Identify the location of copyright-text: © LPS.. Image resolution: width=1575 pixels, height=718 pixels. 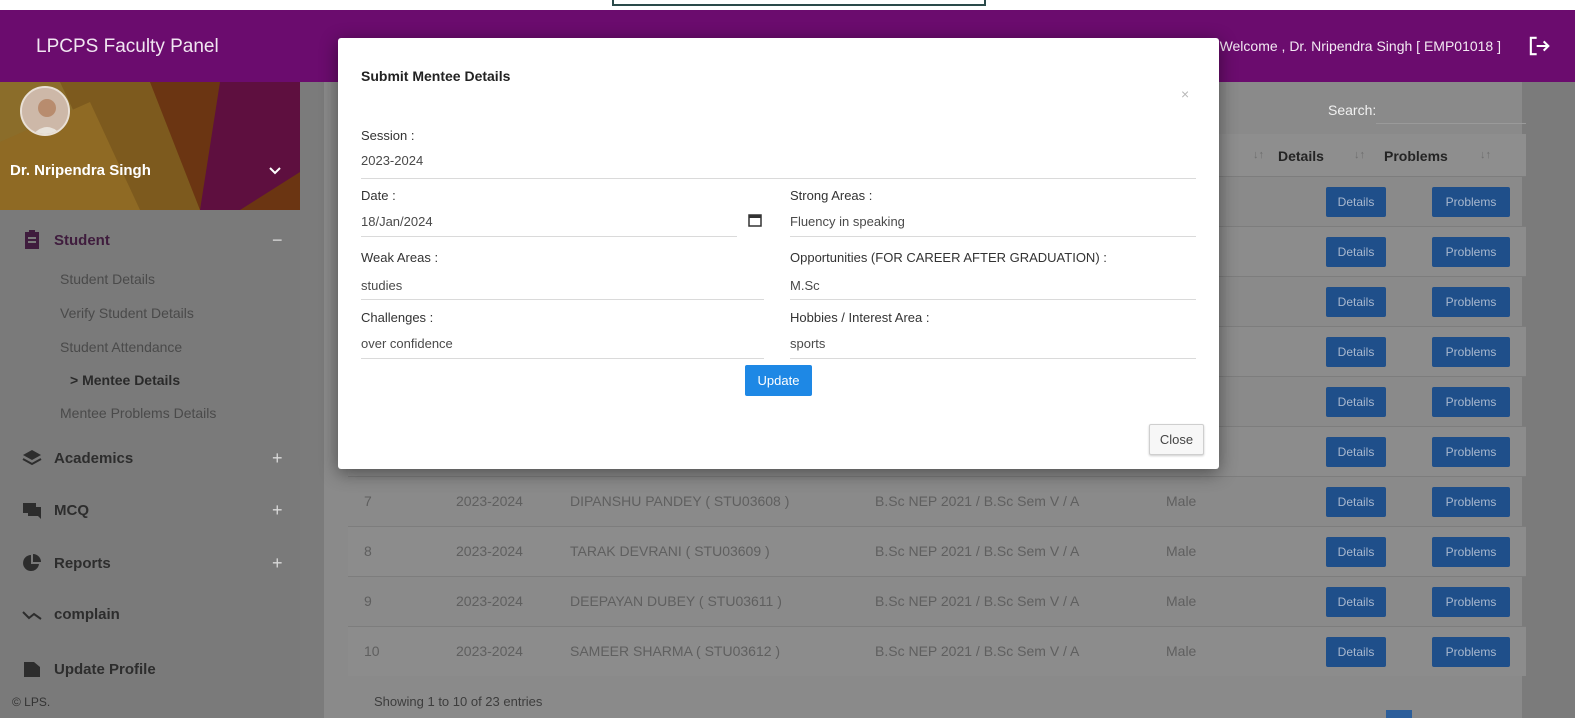
(31, 702).